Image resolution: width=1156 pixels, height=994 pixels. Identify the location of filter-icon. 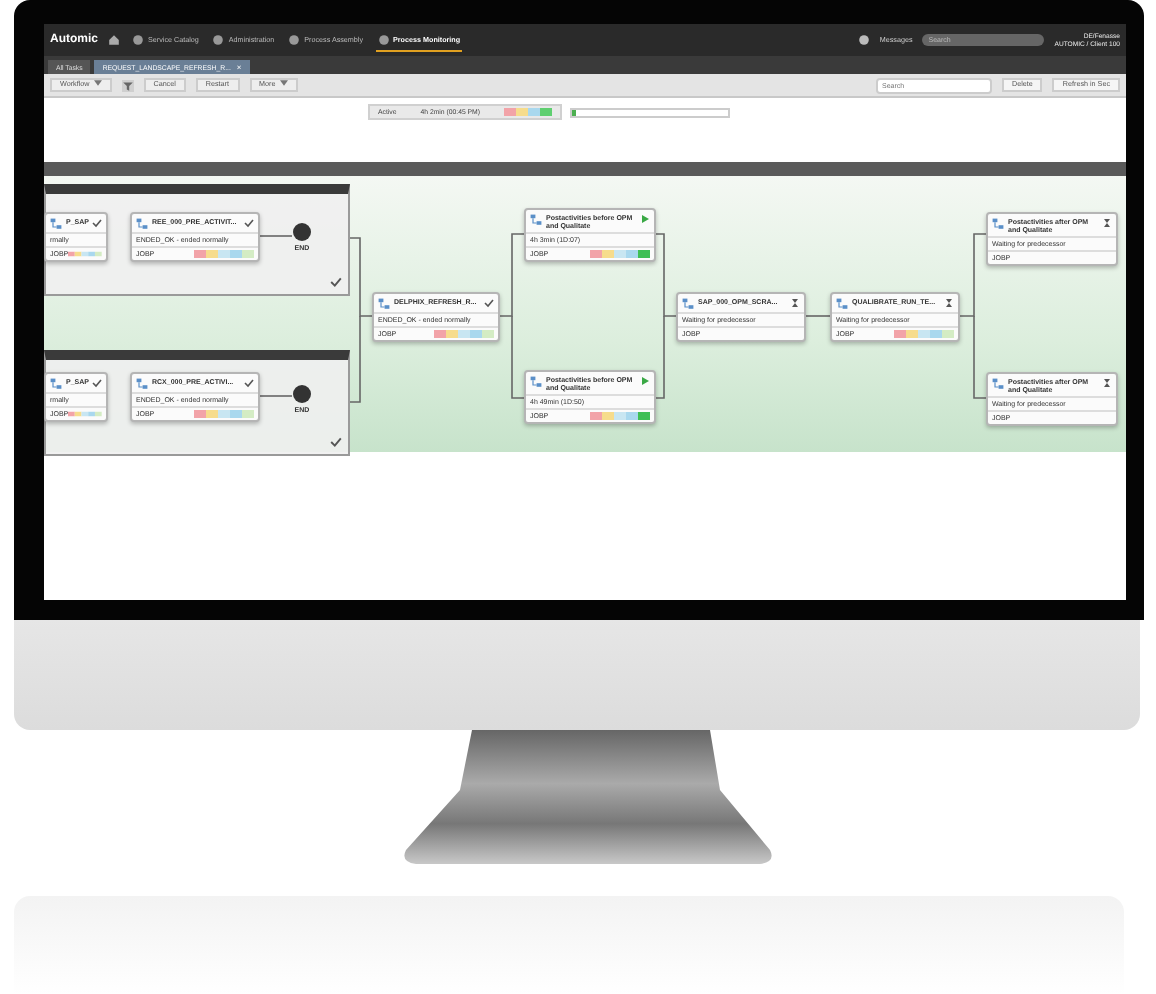
(127, 85).